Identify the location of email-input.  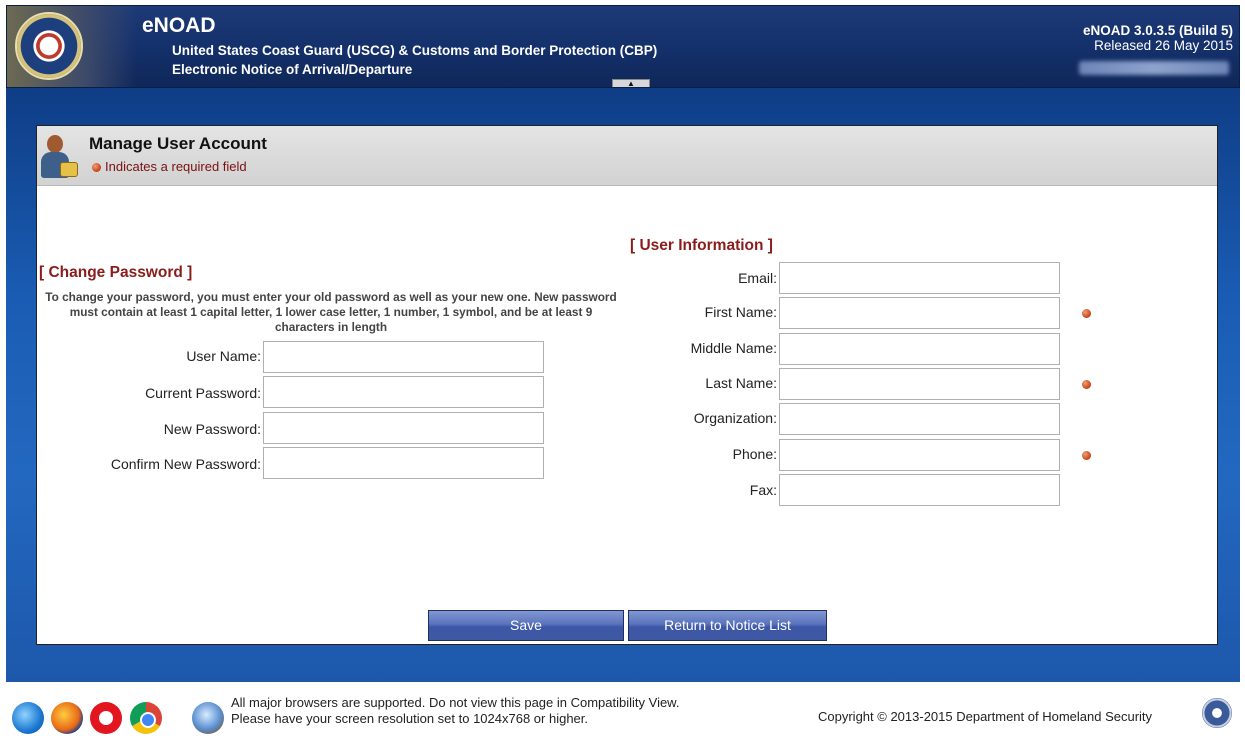
(919, 278).